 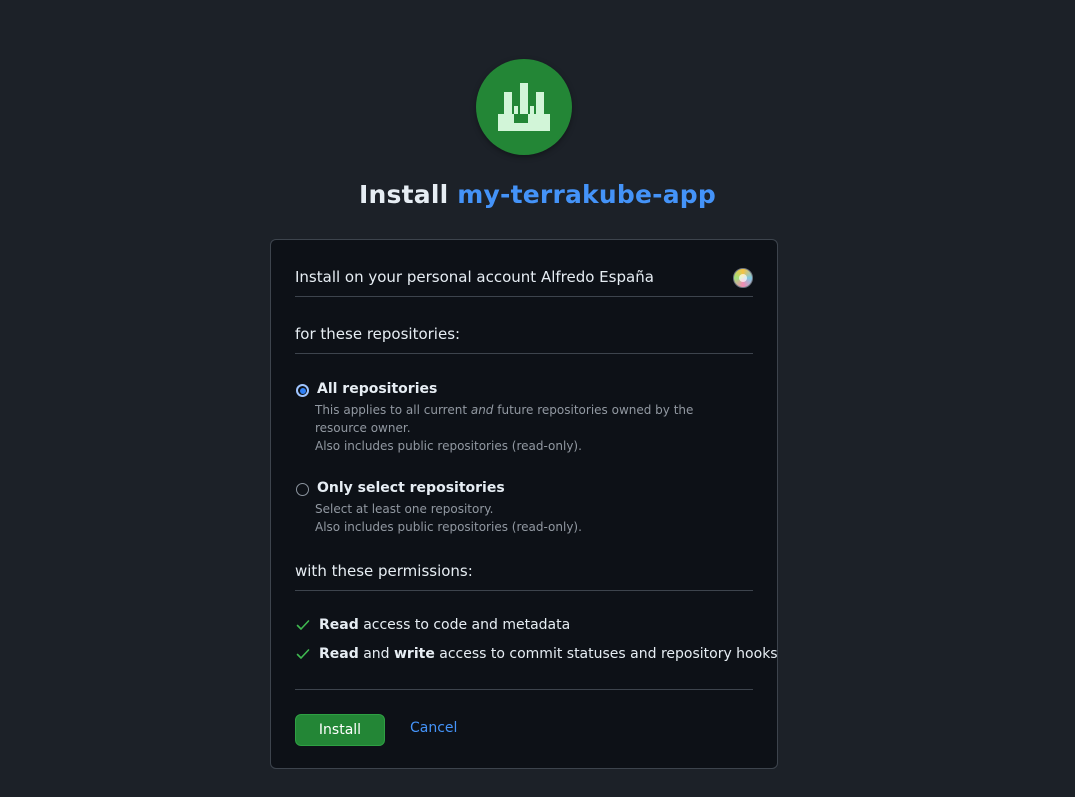 What do you see at coordinates (743, 278) in the screenshot?
I see `avatar` at bounding box center [743, 278].